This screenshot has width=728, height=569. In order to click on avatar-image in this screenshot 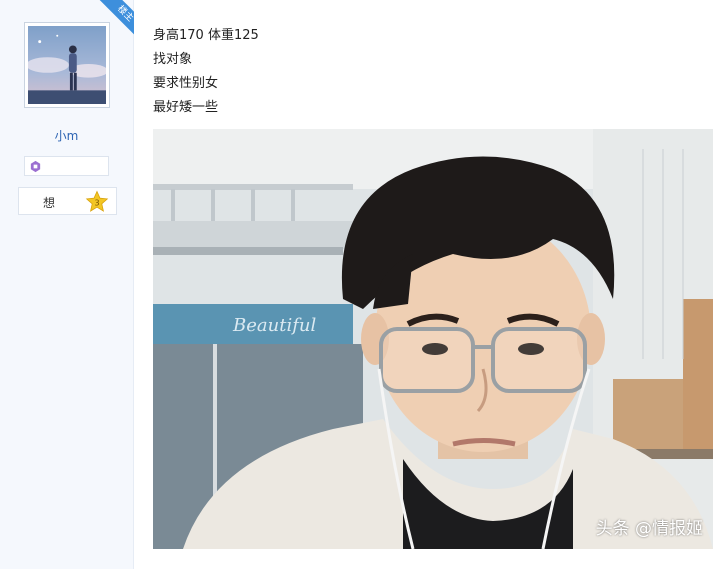, I will do `click(67, 65)`.